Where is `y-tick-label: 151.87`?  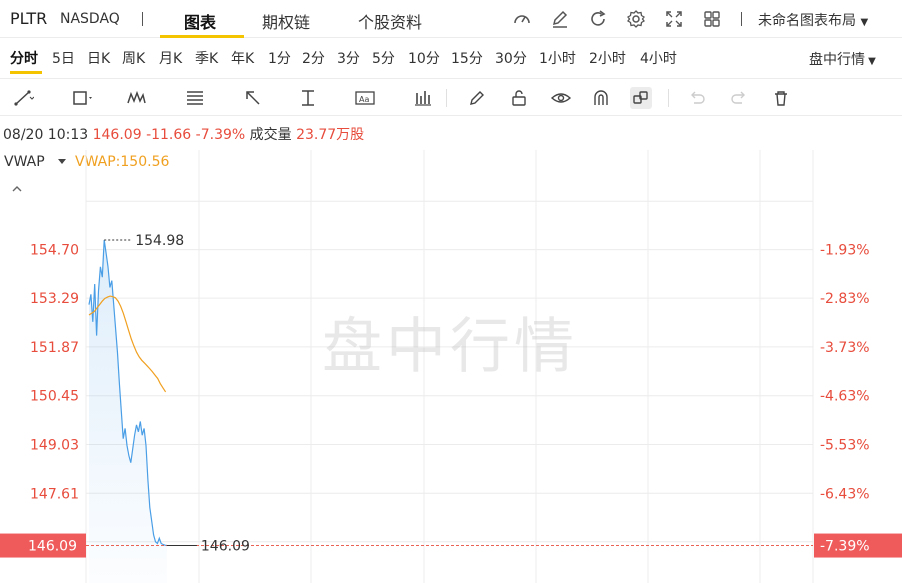
y-tick-label: 151.87 is located at coordinates (54, 348).